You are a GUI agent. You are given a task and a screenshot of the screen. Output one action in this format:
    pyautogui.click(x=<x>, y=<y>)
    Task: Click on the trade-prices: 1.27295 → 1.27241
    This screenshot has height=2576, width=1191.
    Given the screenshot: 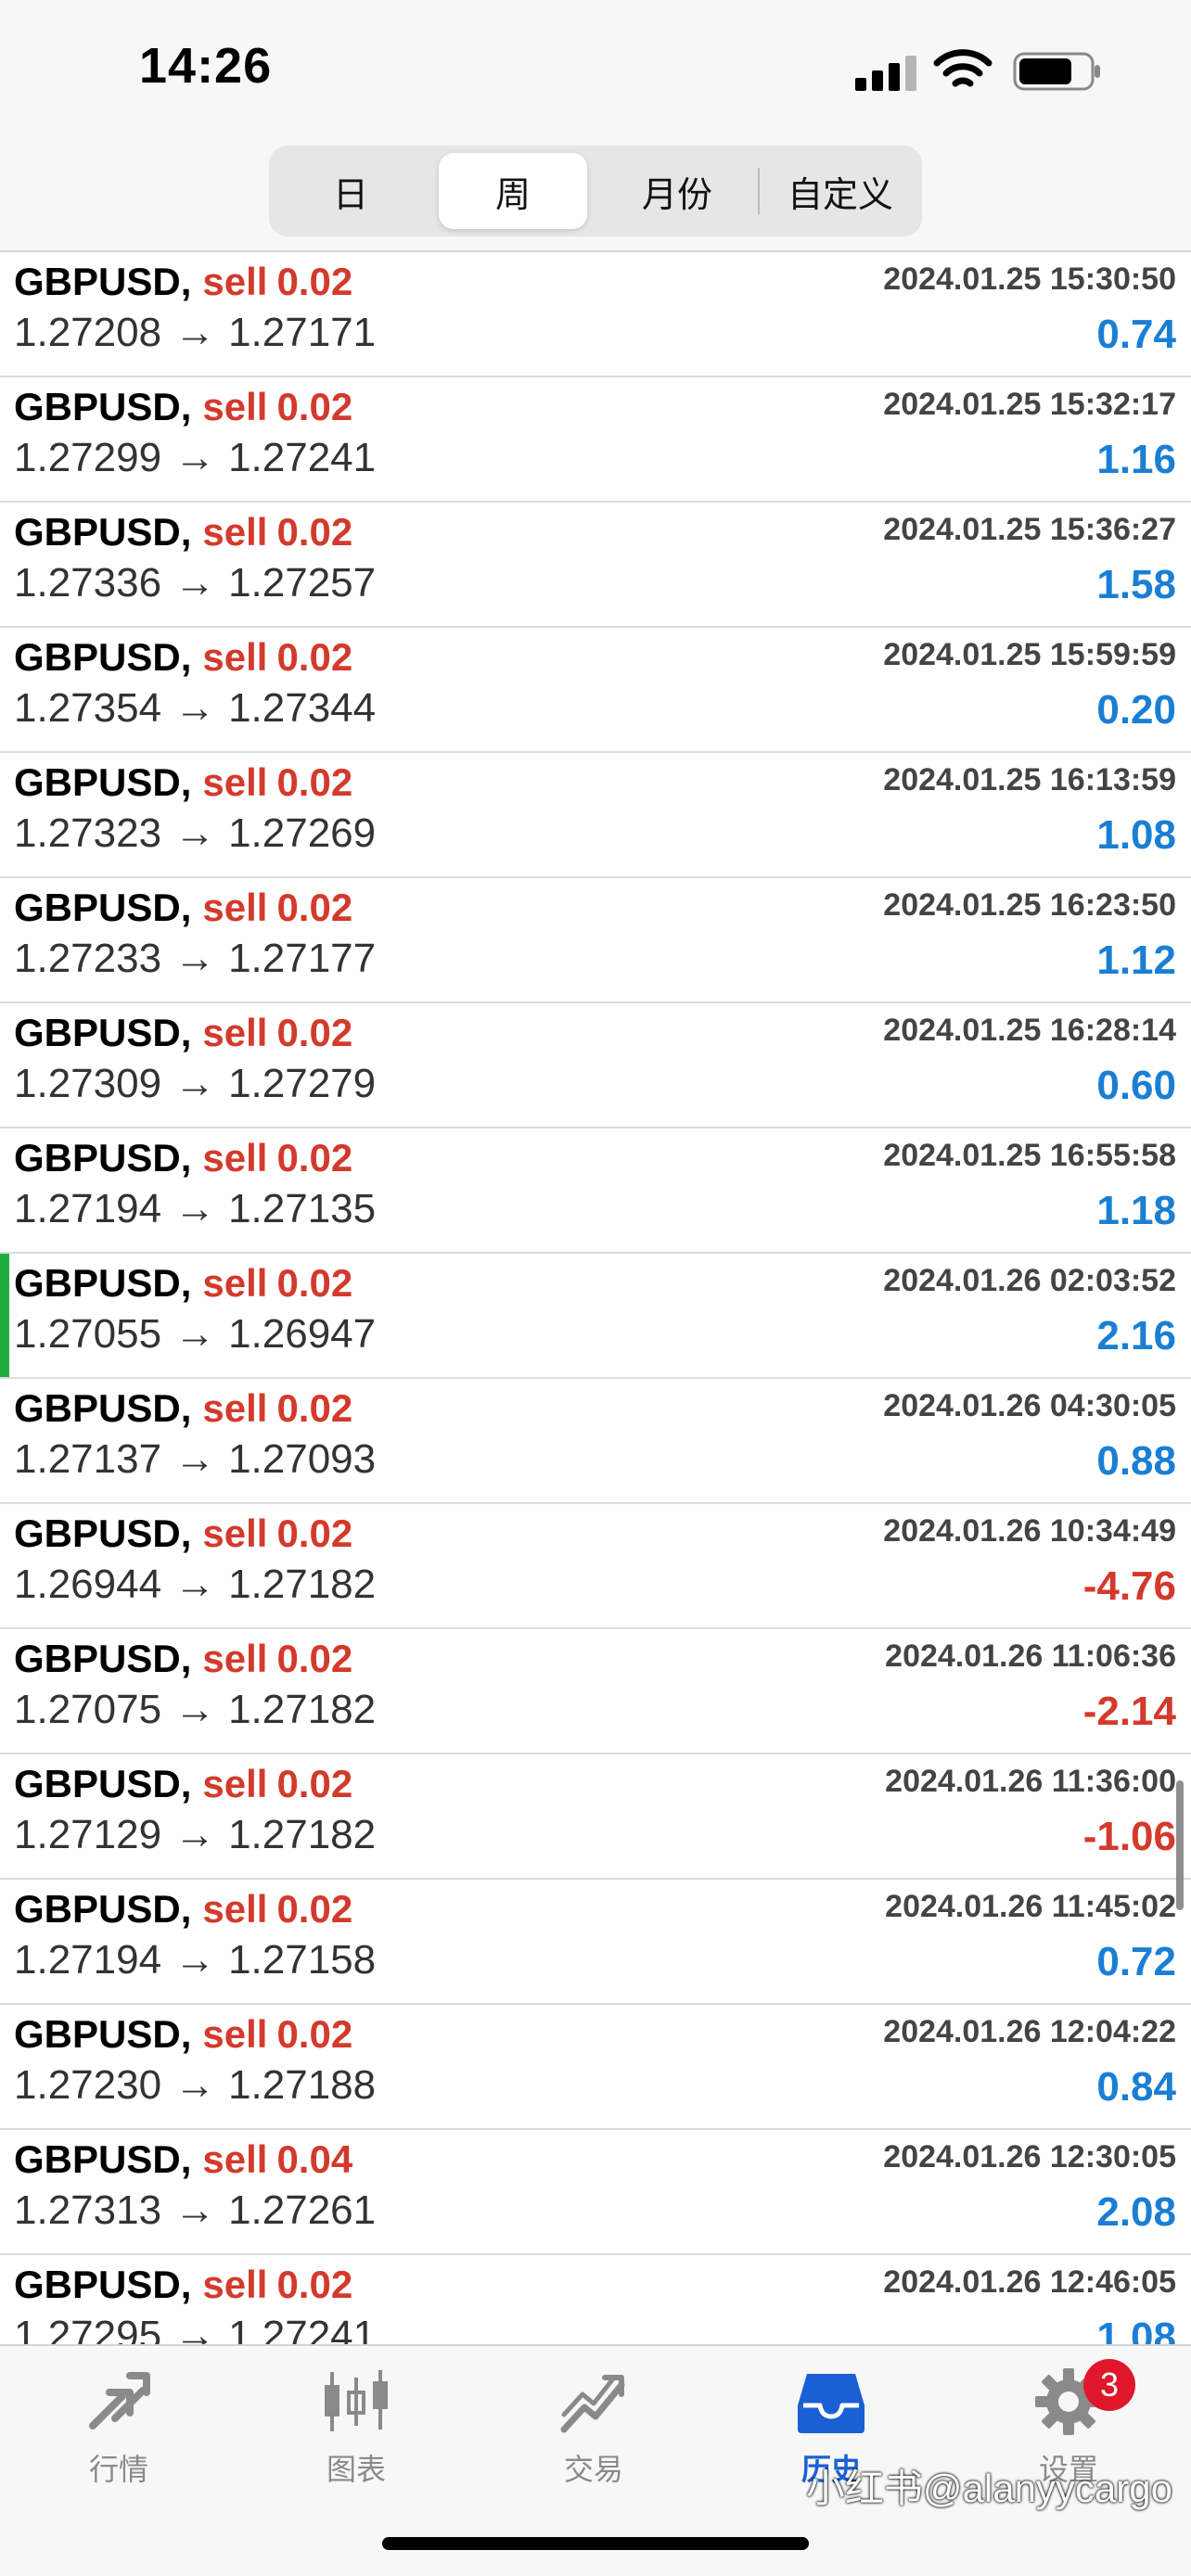 What is the action you would take?
    pyautogui.click(x=195, y=2328)
    